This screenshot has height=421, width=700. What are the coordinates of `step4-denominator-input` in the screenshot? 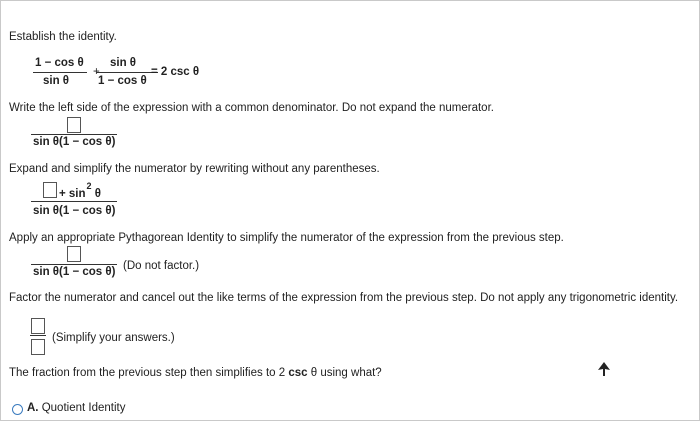 It's located at (38, 347).